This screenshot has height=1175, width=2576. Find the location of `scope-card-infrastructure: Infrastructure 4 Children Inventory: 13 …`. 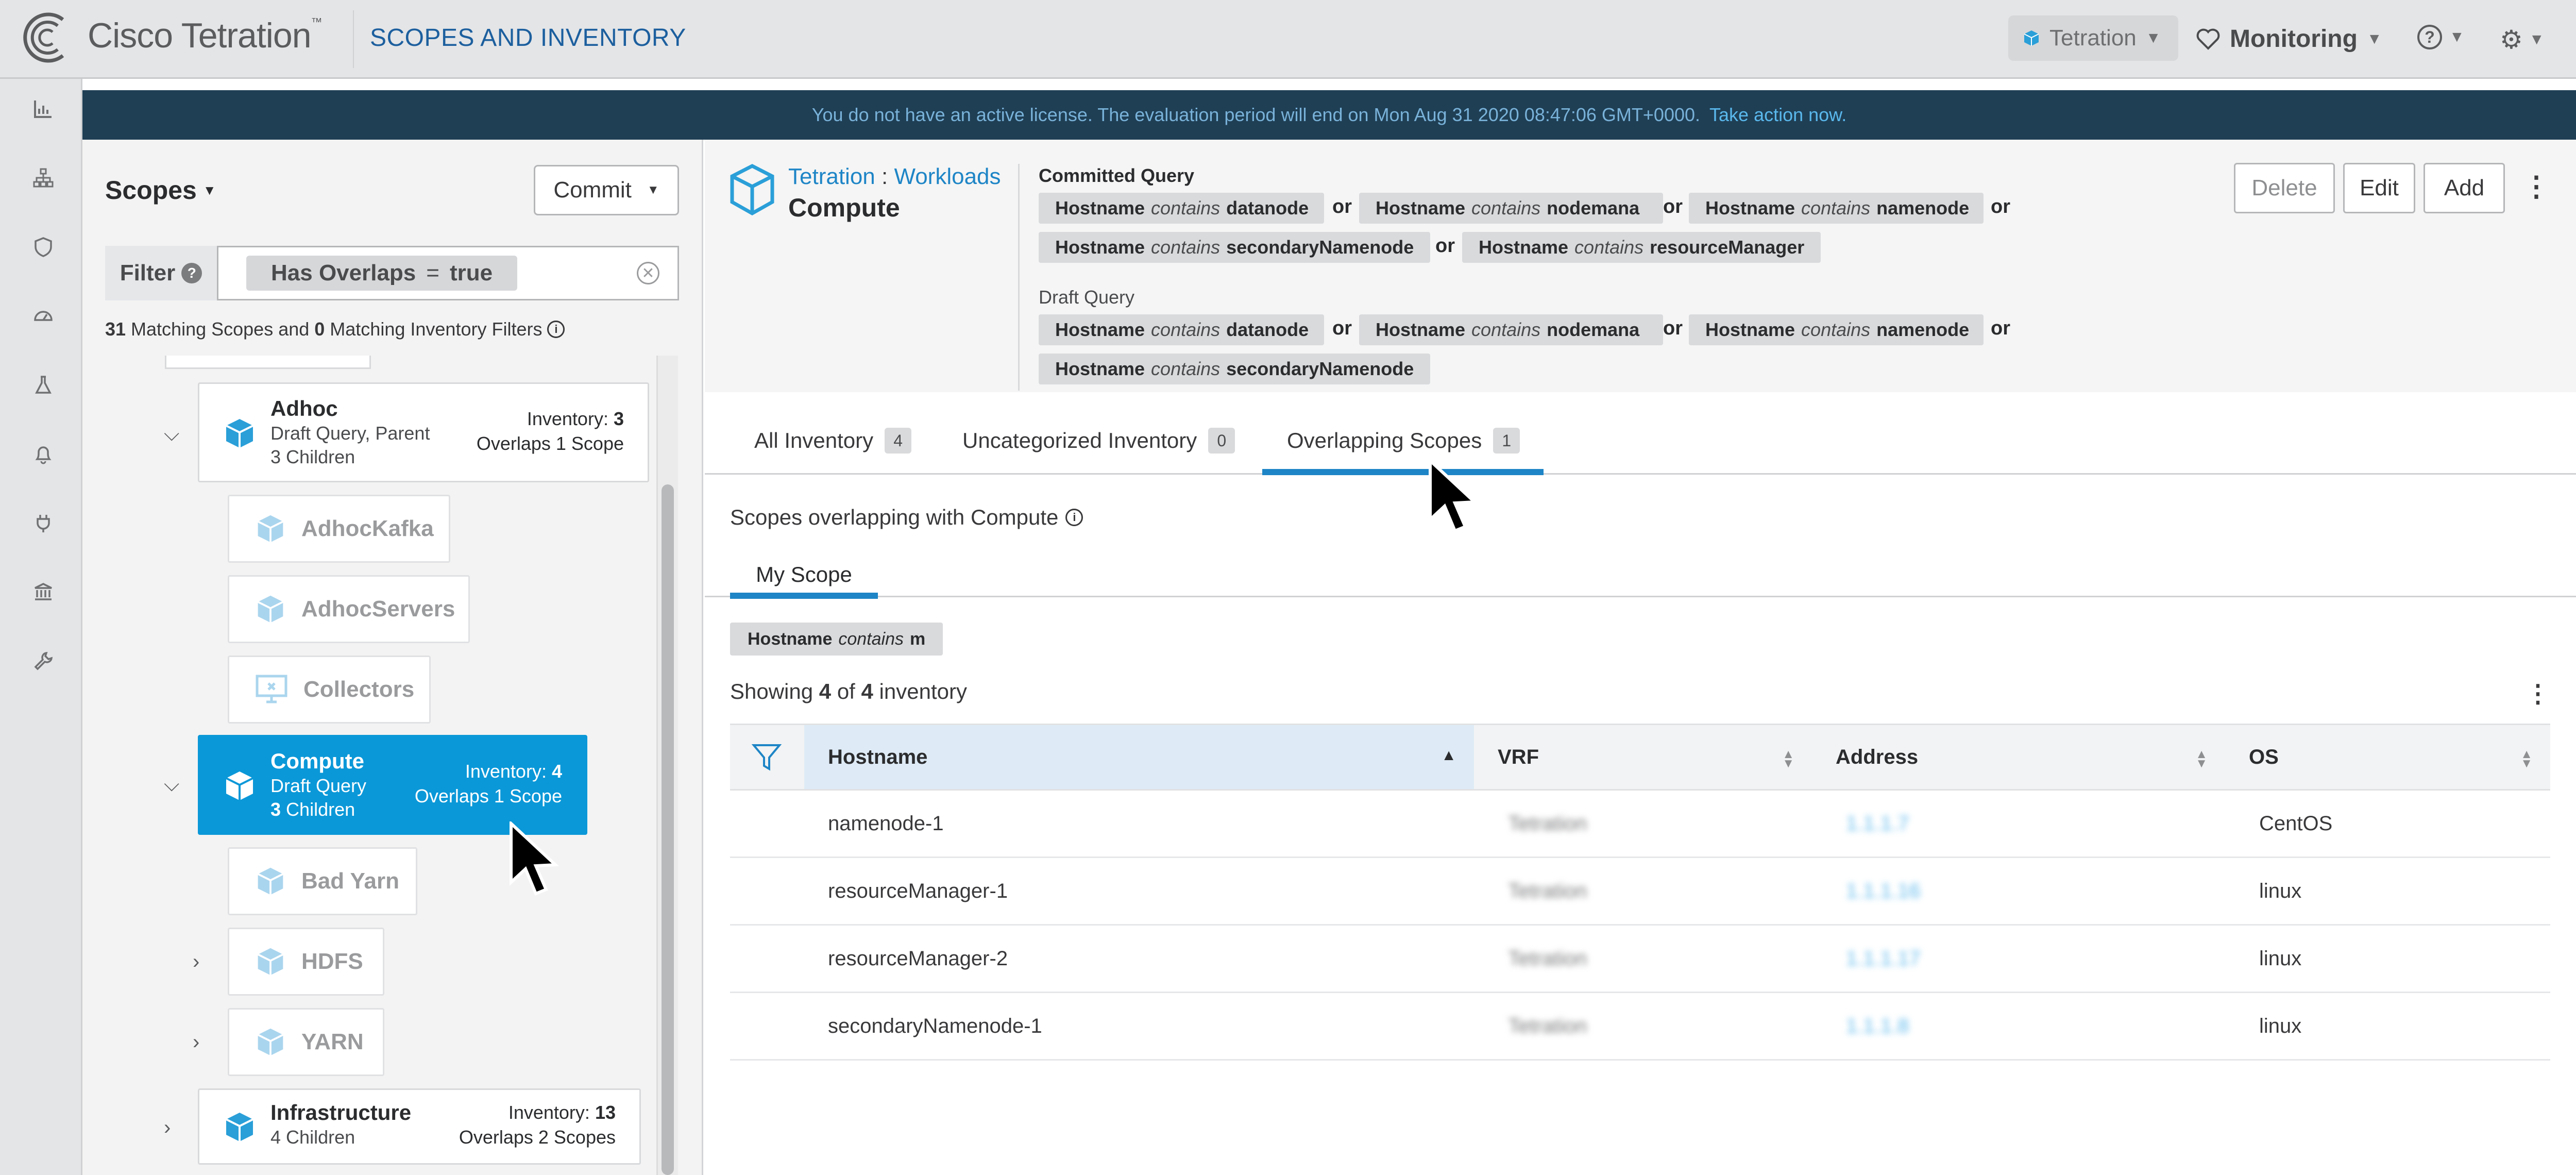

scope-card-infrastructure: Infrastructure 4 Children Inventory: 13 … is located at coordinates (419, 1126).